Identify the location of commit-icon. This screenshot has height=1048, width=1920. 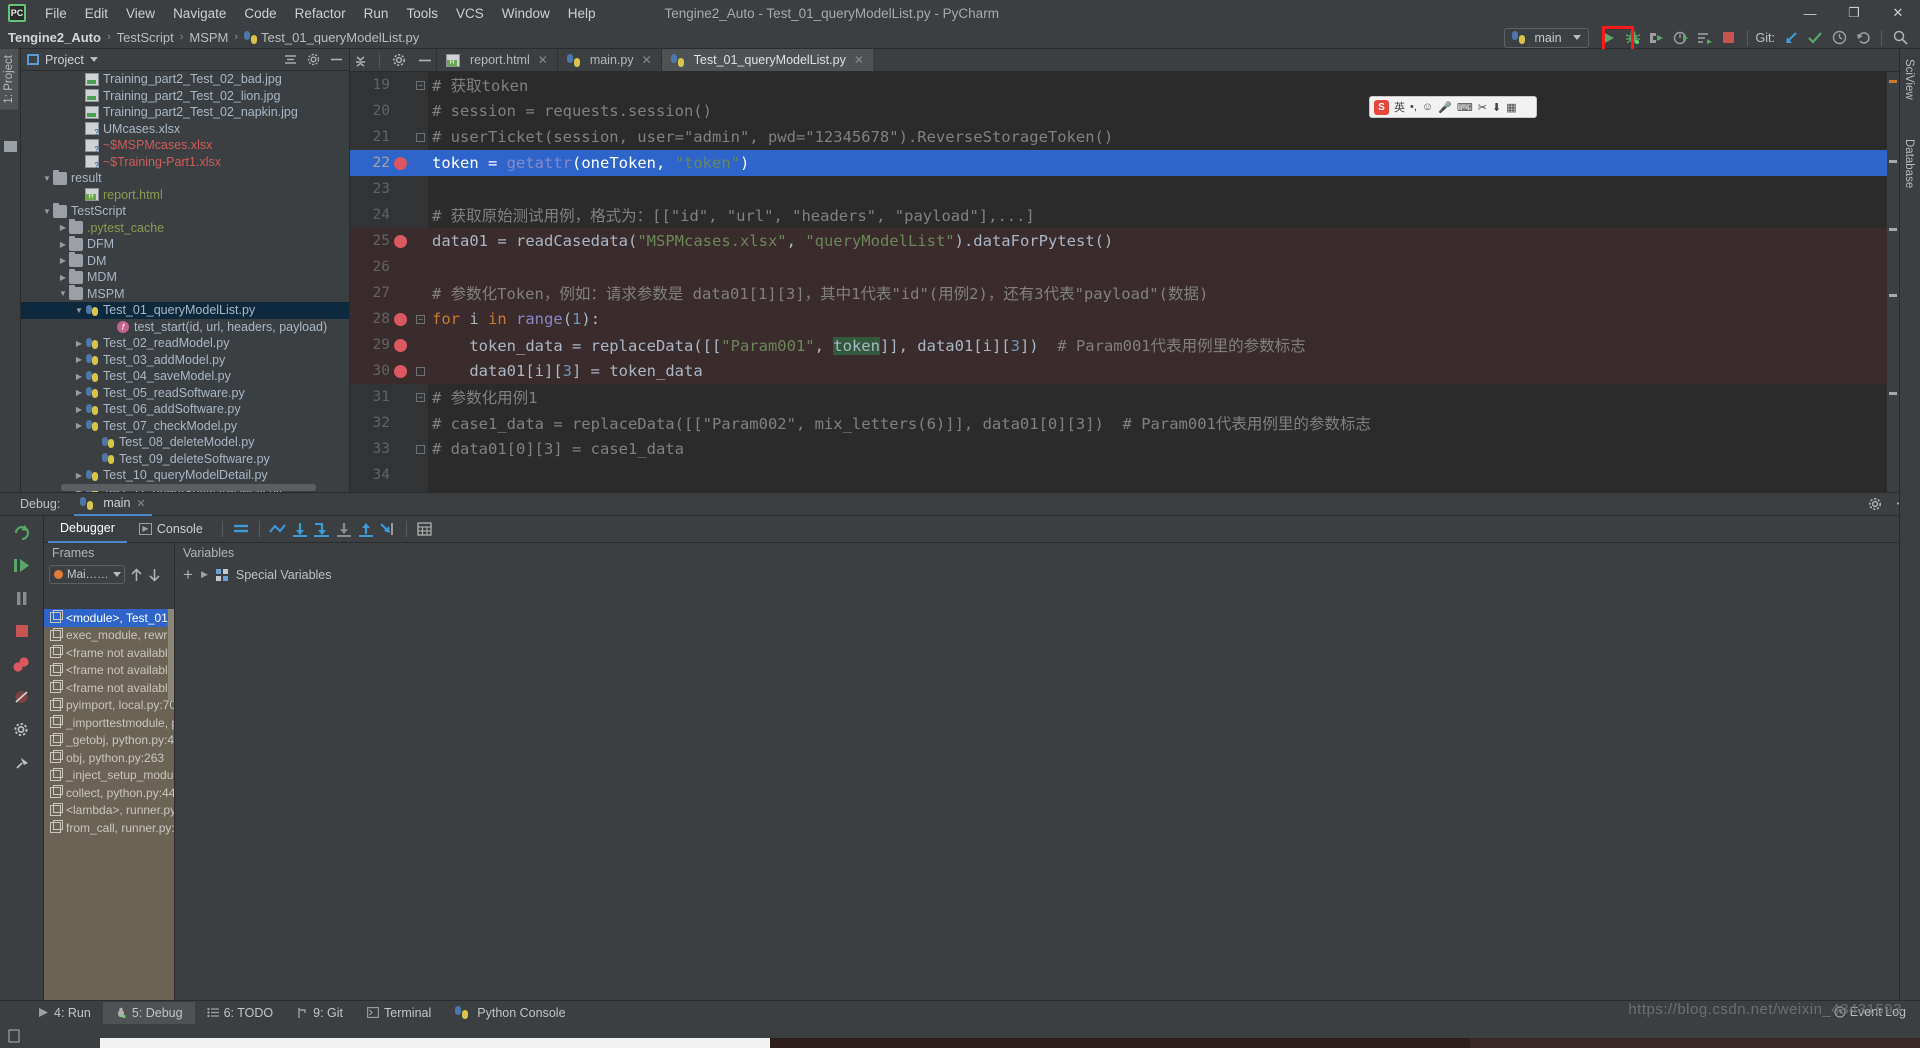
(1815, 38).